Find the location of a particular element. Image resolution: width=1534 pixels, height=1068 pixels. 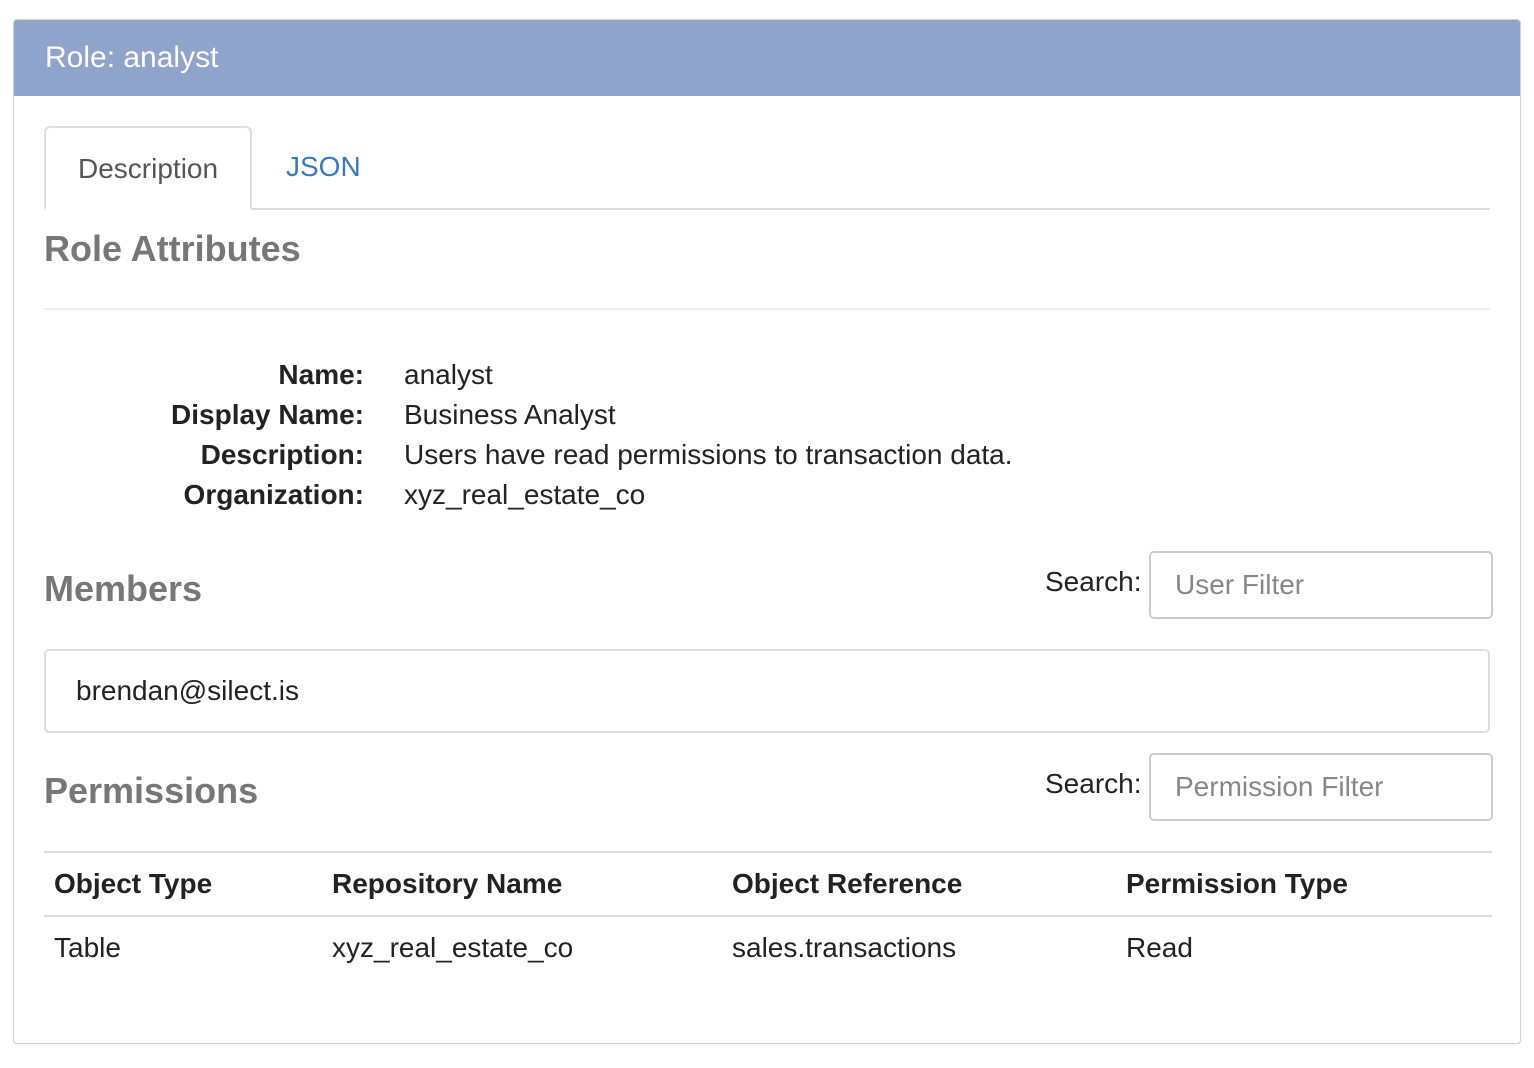

members-search-label: Search: is located at coordinates (1093, 581).